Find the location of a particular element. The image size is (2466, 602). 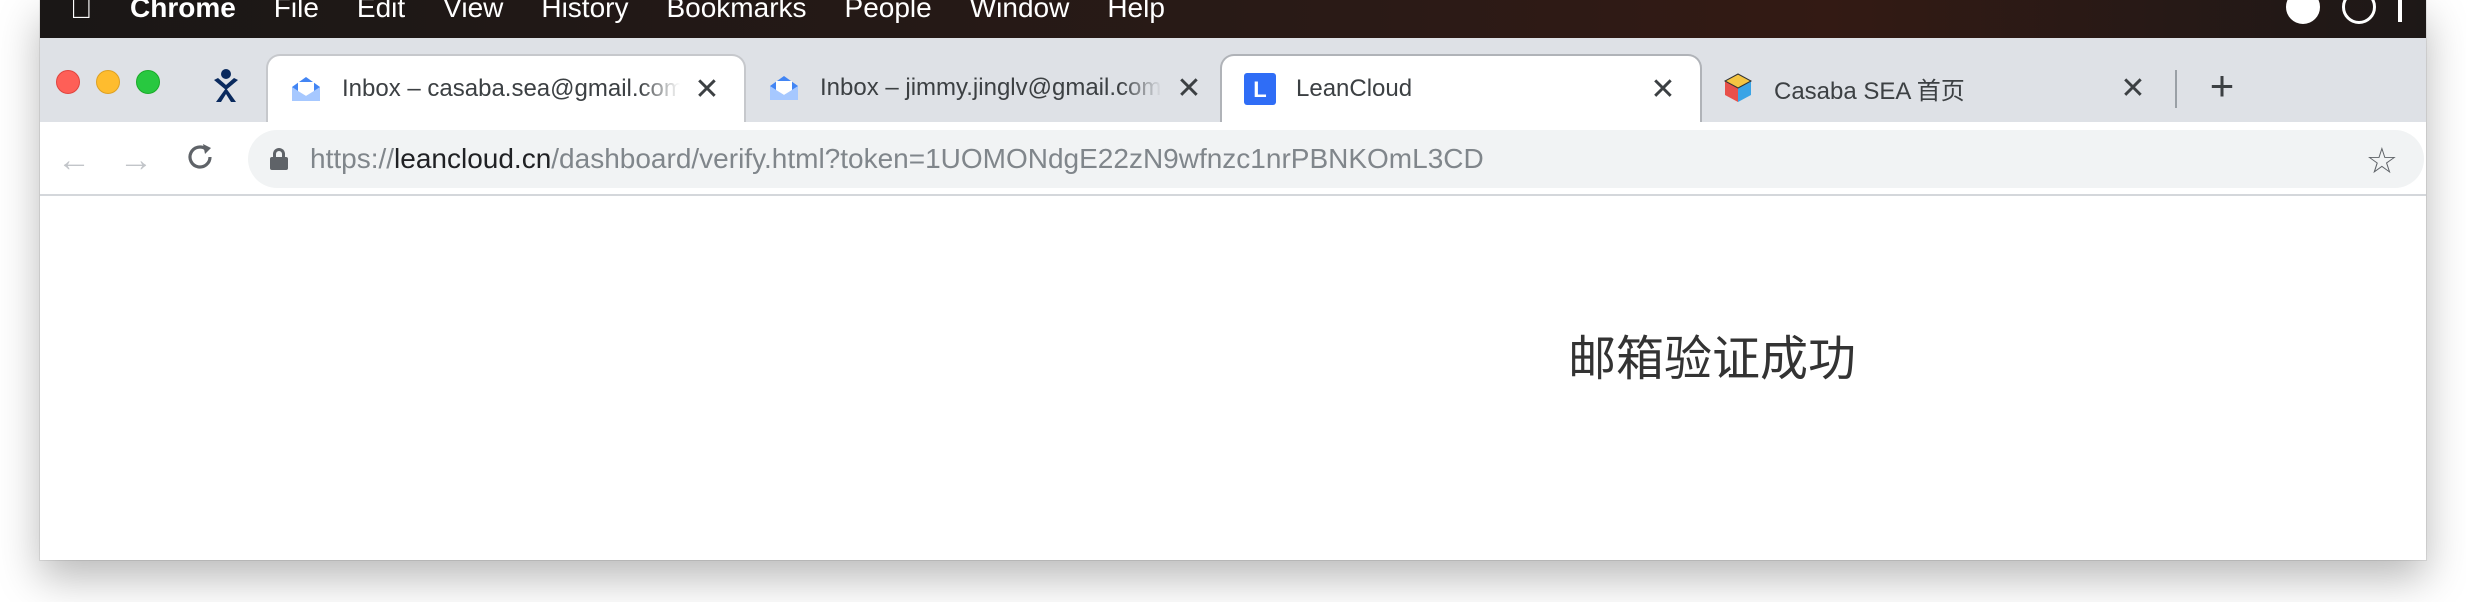

tab-title: LeanCloud is located at coordinates (1354, 88).